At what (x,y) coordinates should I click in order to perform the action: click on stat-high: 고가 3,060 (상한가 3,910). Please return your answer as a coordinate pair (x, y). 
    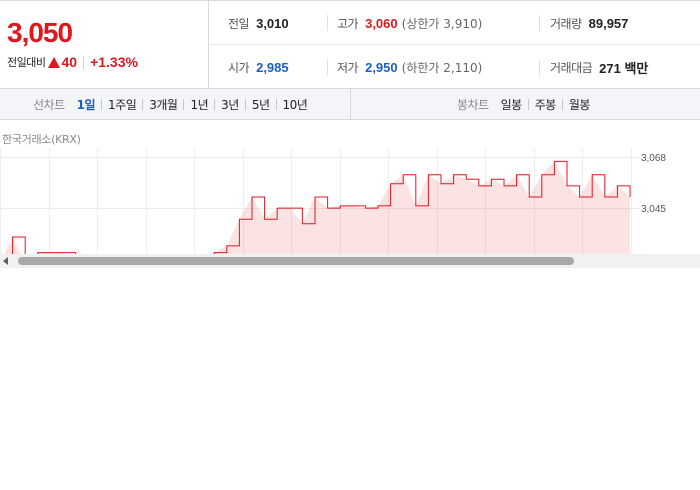
    Looking at the image, I should click on (409, 23).